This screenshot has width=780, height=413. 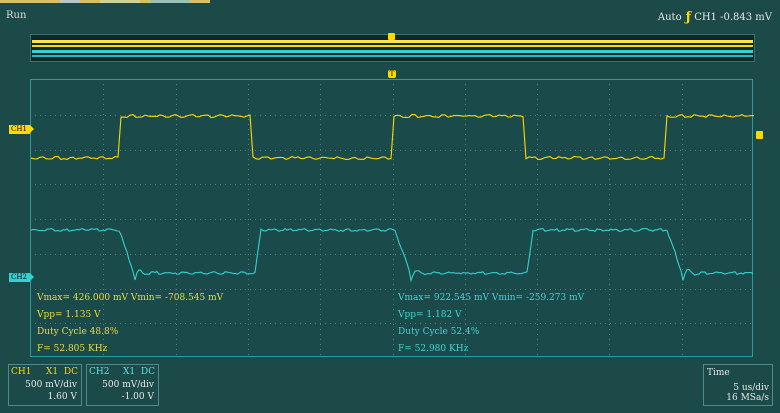 I want to click on timebase-box: Time 5 us/div 16 MSa/s, so click(x=738, y=385).